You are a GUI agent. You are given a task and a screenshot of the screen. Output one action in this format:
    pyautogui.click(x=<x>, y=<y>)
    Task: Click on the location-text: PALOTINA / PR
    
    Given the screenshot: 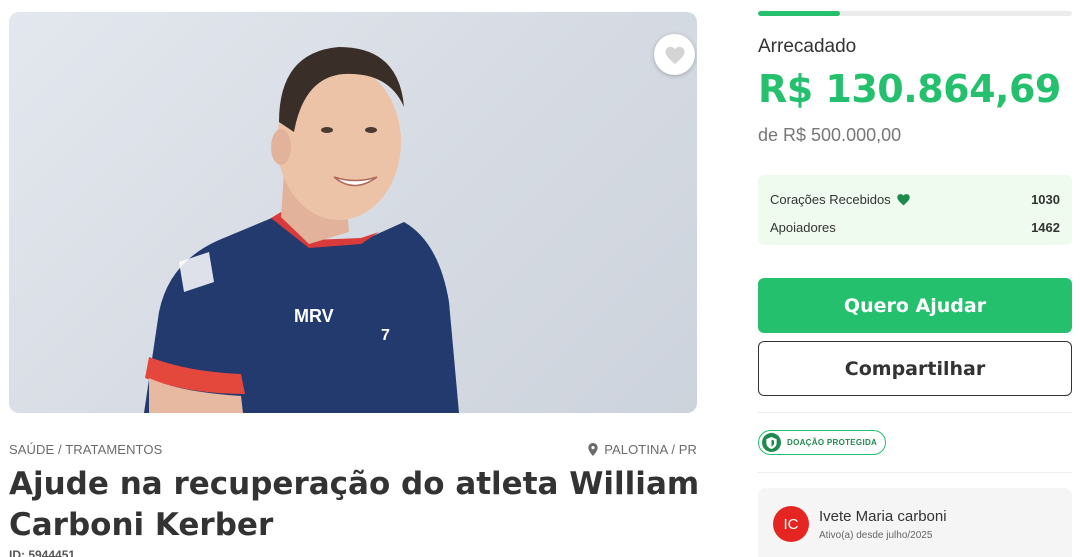 What is the action you would take?
    pyautogui.click(x=650, y=449)
    